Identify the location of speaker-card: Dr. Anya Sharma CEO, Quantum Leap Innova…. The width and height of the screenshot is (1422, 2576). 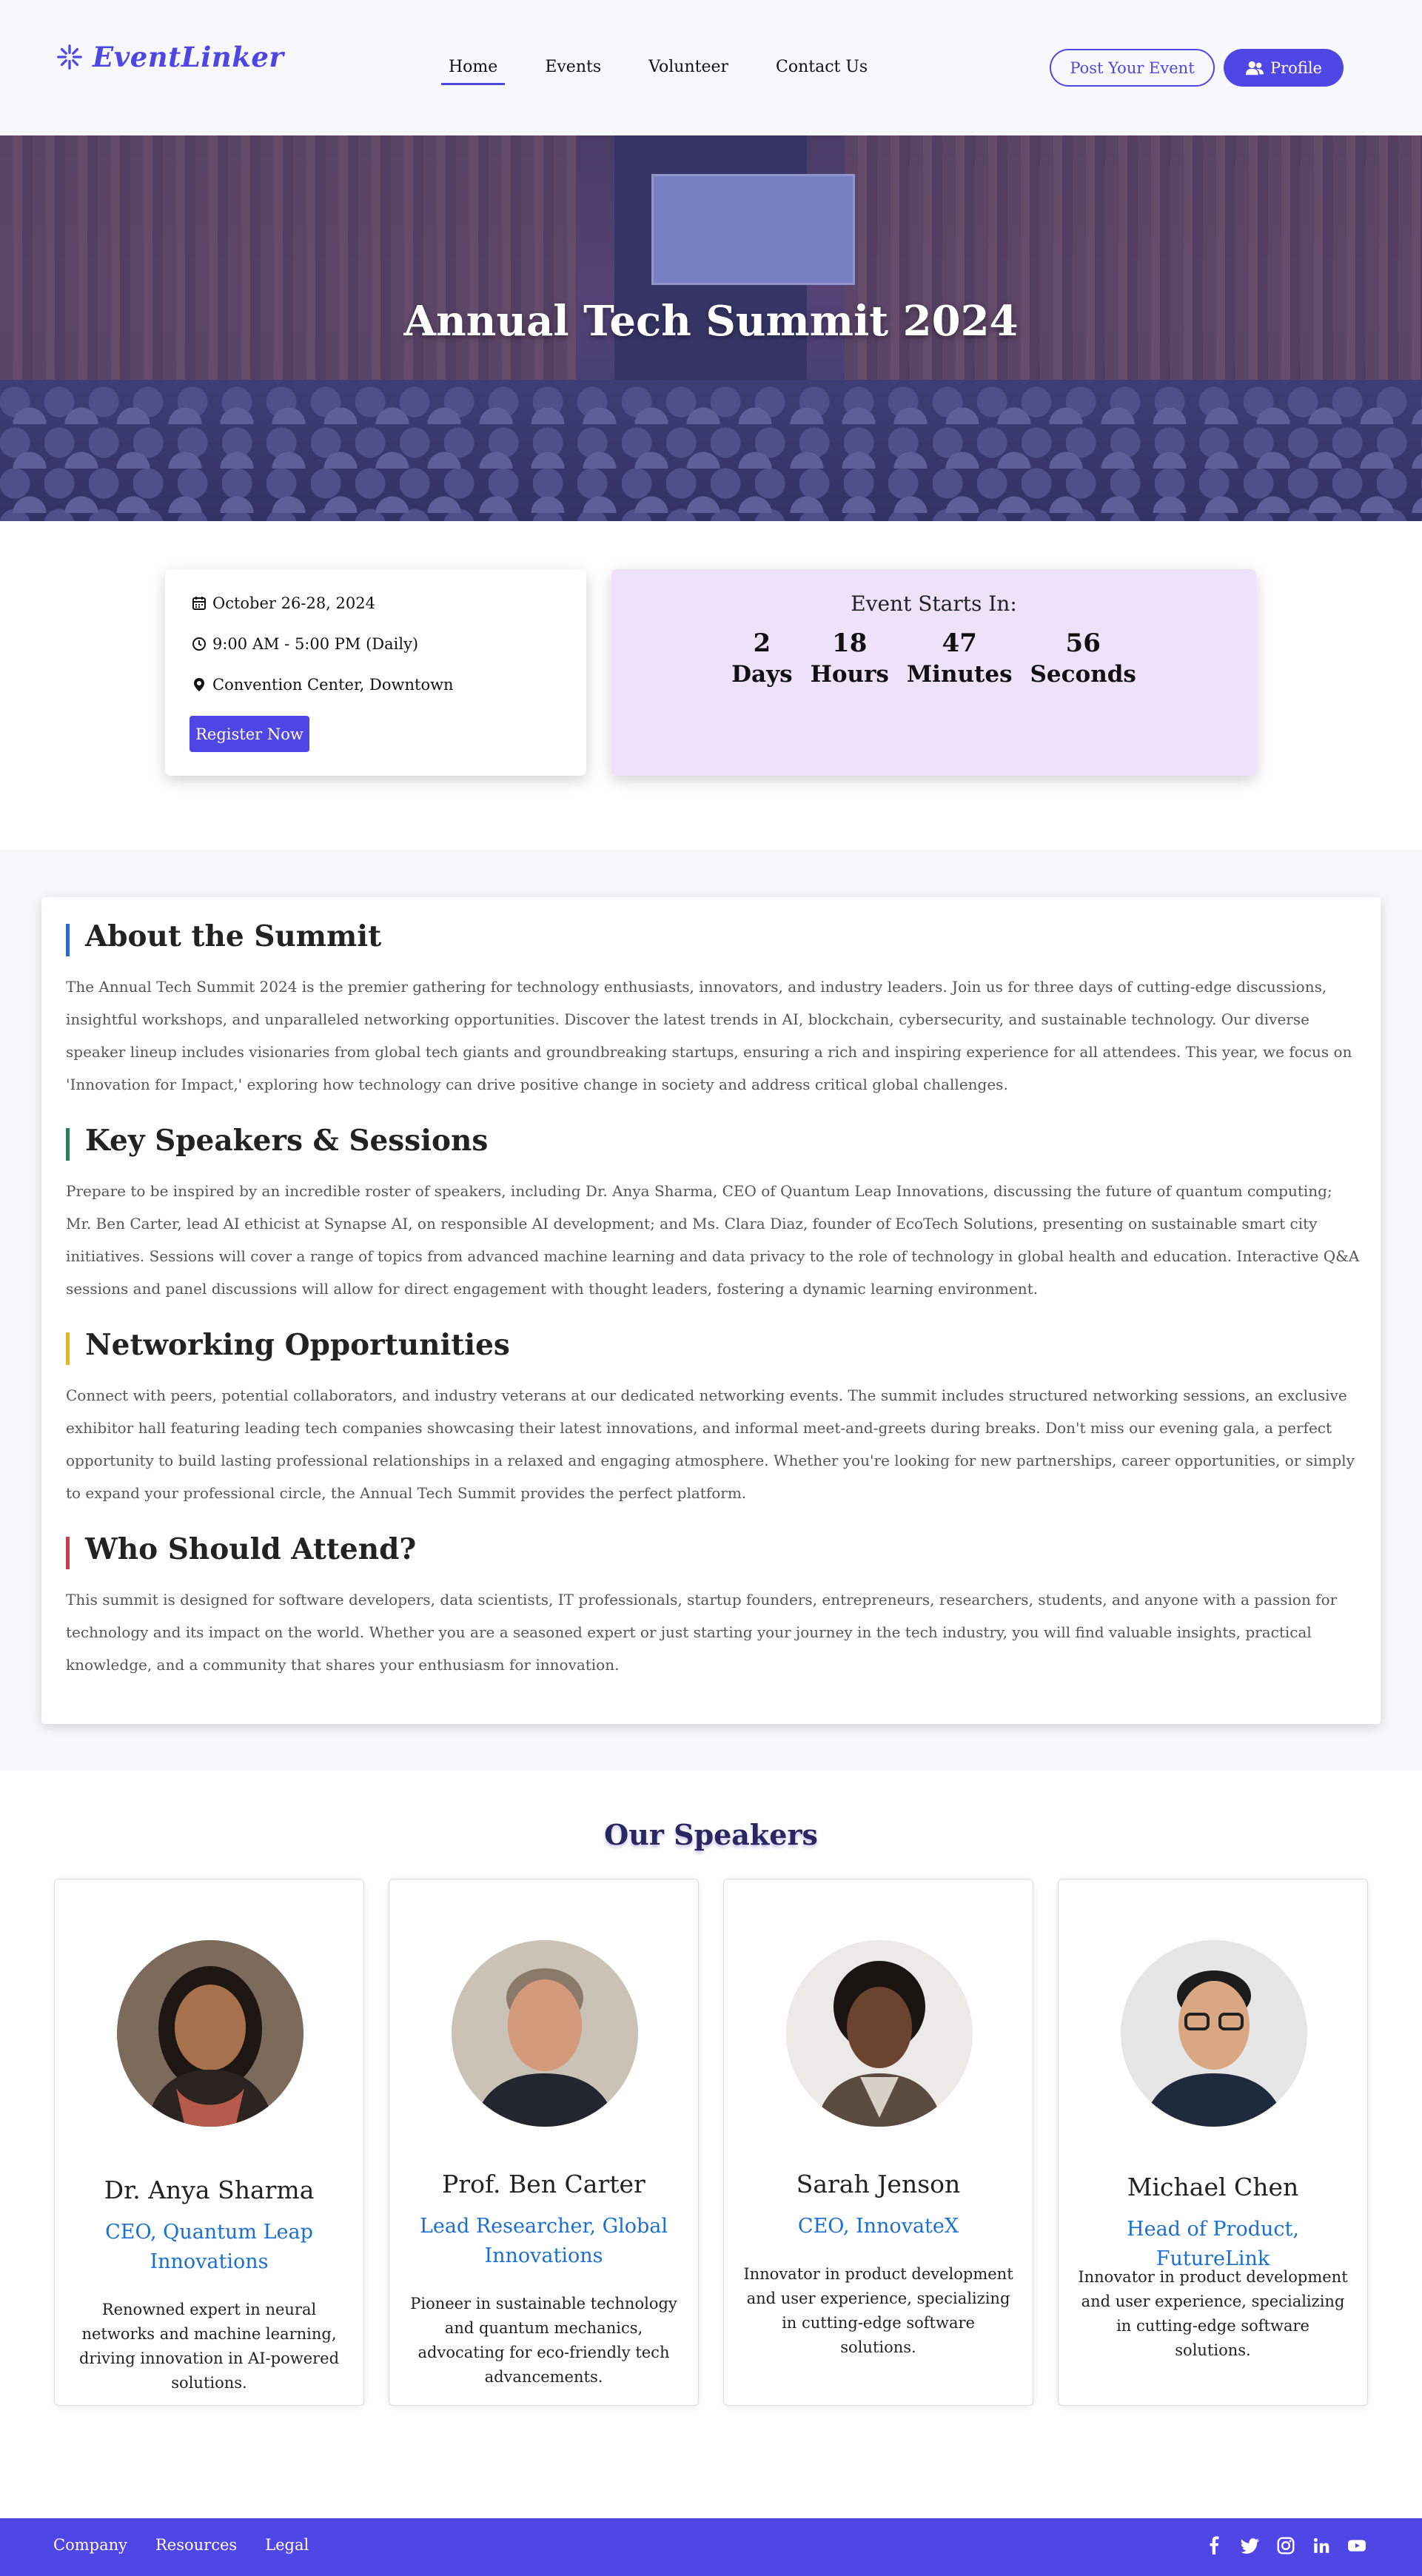
(209, 2142).